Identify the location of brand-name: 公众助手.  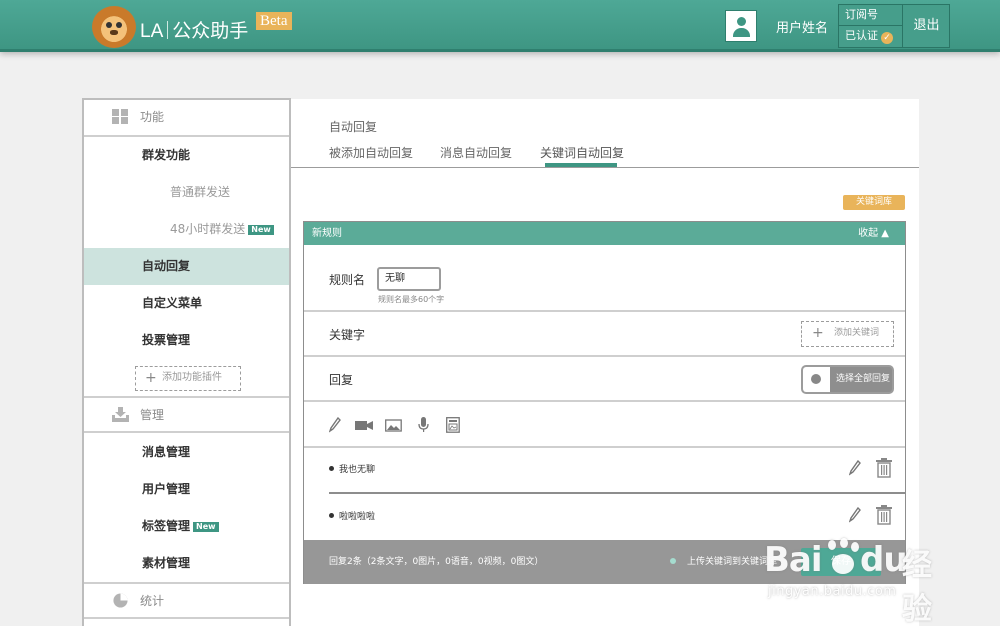
(210, 31).